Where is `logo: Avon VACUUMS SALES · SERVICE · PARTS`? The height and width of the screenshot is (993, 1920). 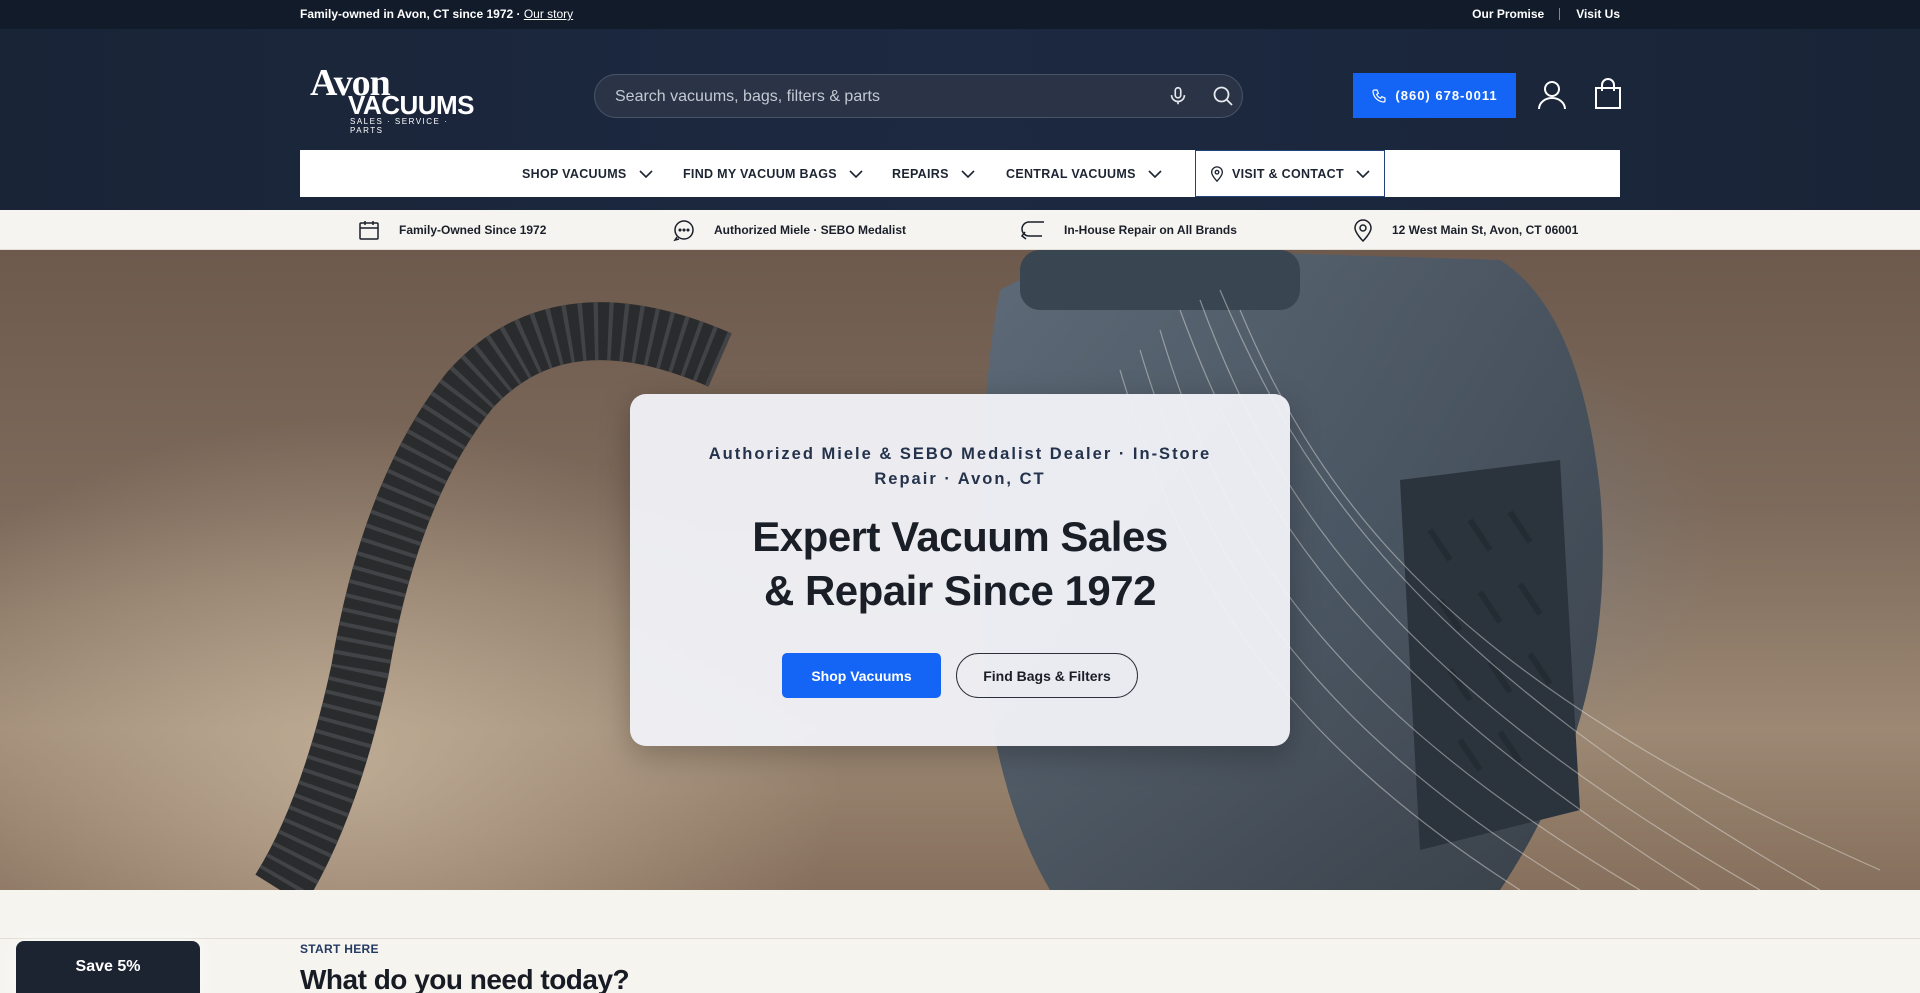
logo: Avon VACUUMS SALES · SERVICE · PARTS is located at coordinates (392, 98).